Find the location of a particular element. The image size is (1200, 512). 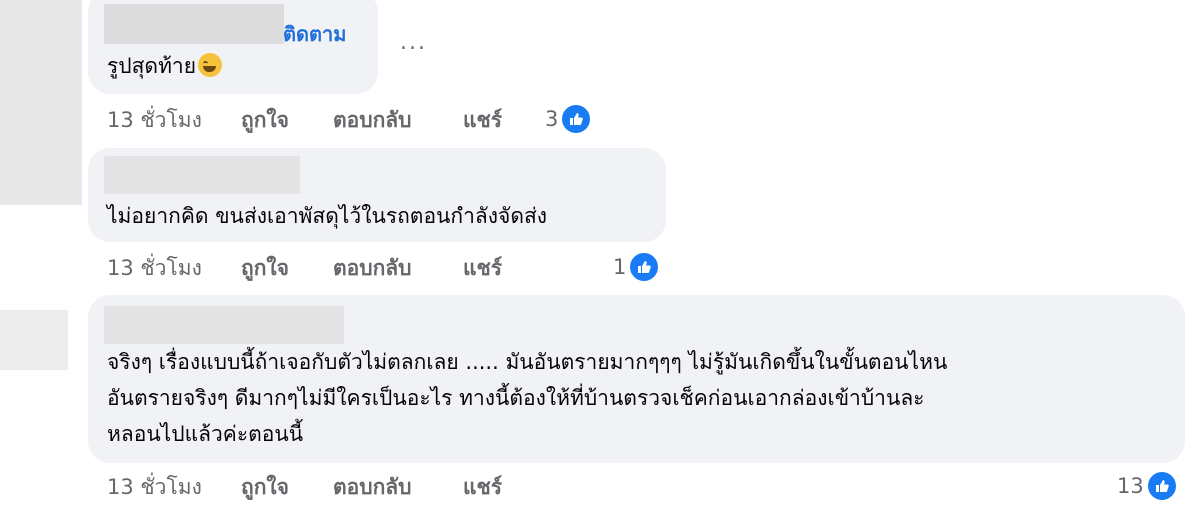

comment-text: รูปสุดท้าย is located at coordinates (165, 66).